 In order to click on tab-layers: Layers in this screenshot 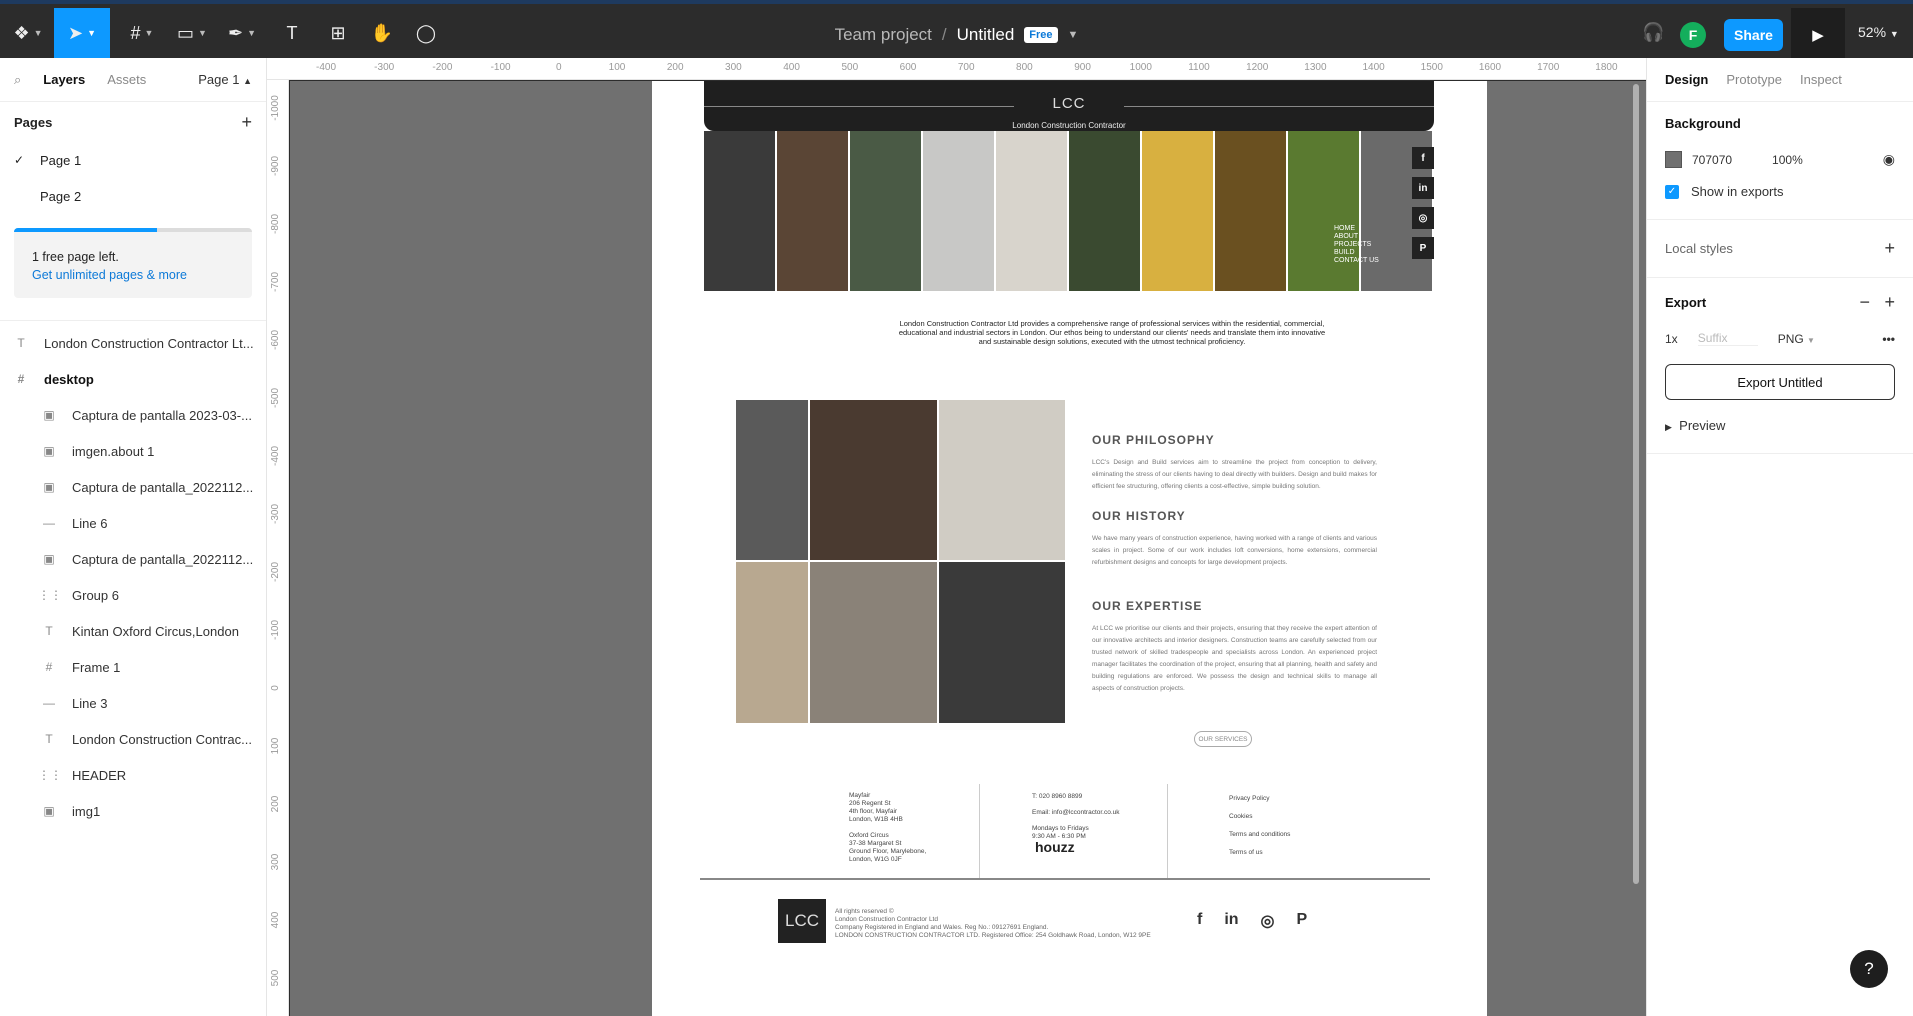, I will do `click(64, 79)`.